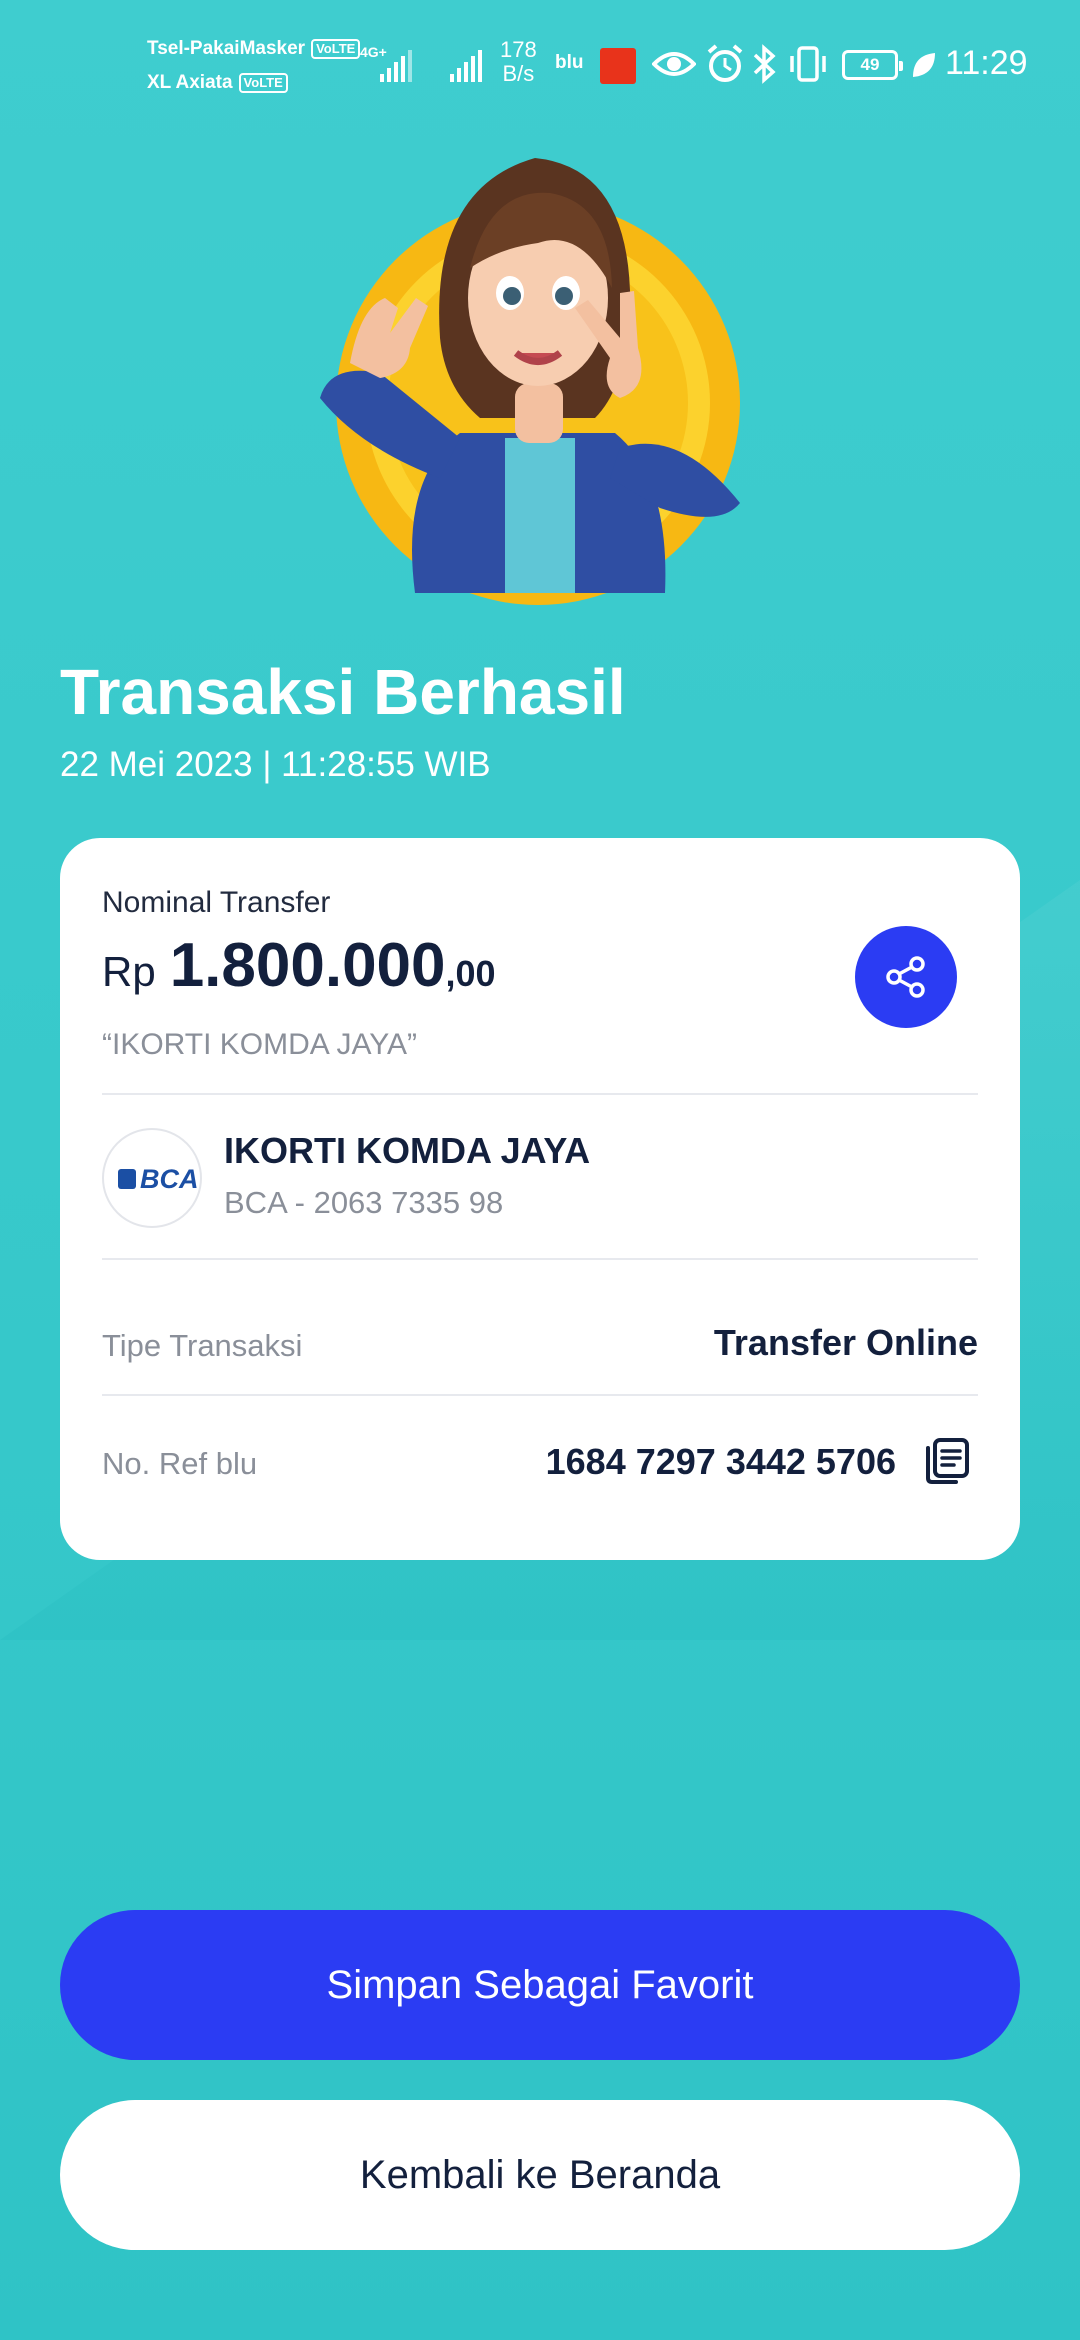  I want to click on save-favorite-button: Simpan Sebagai Favorit, so click(540, 1985).